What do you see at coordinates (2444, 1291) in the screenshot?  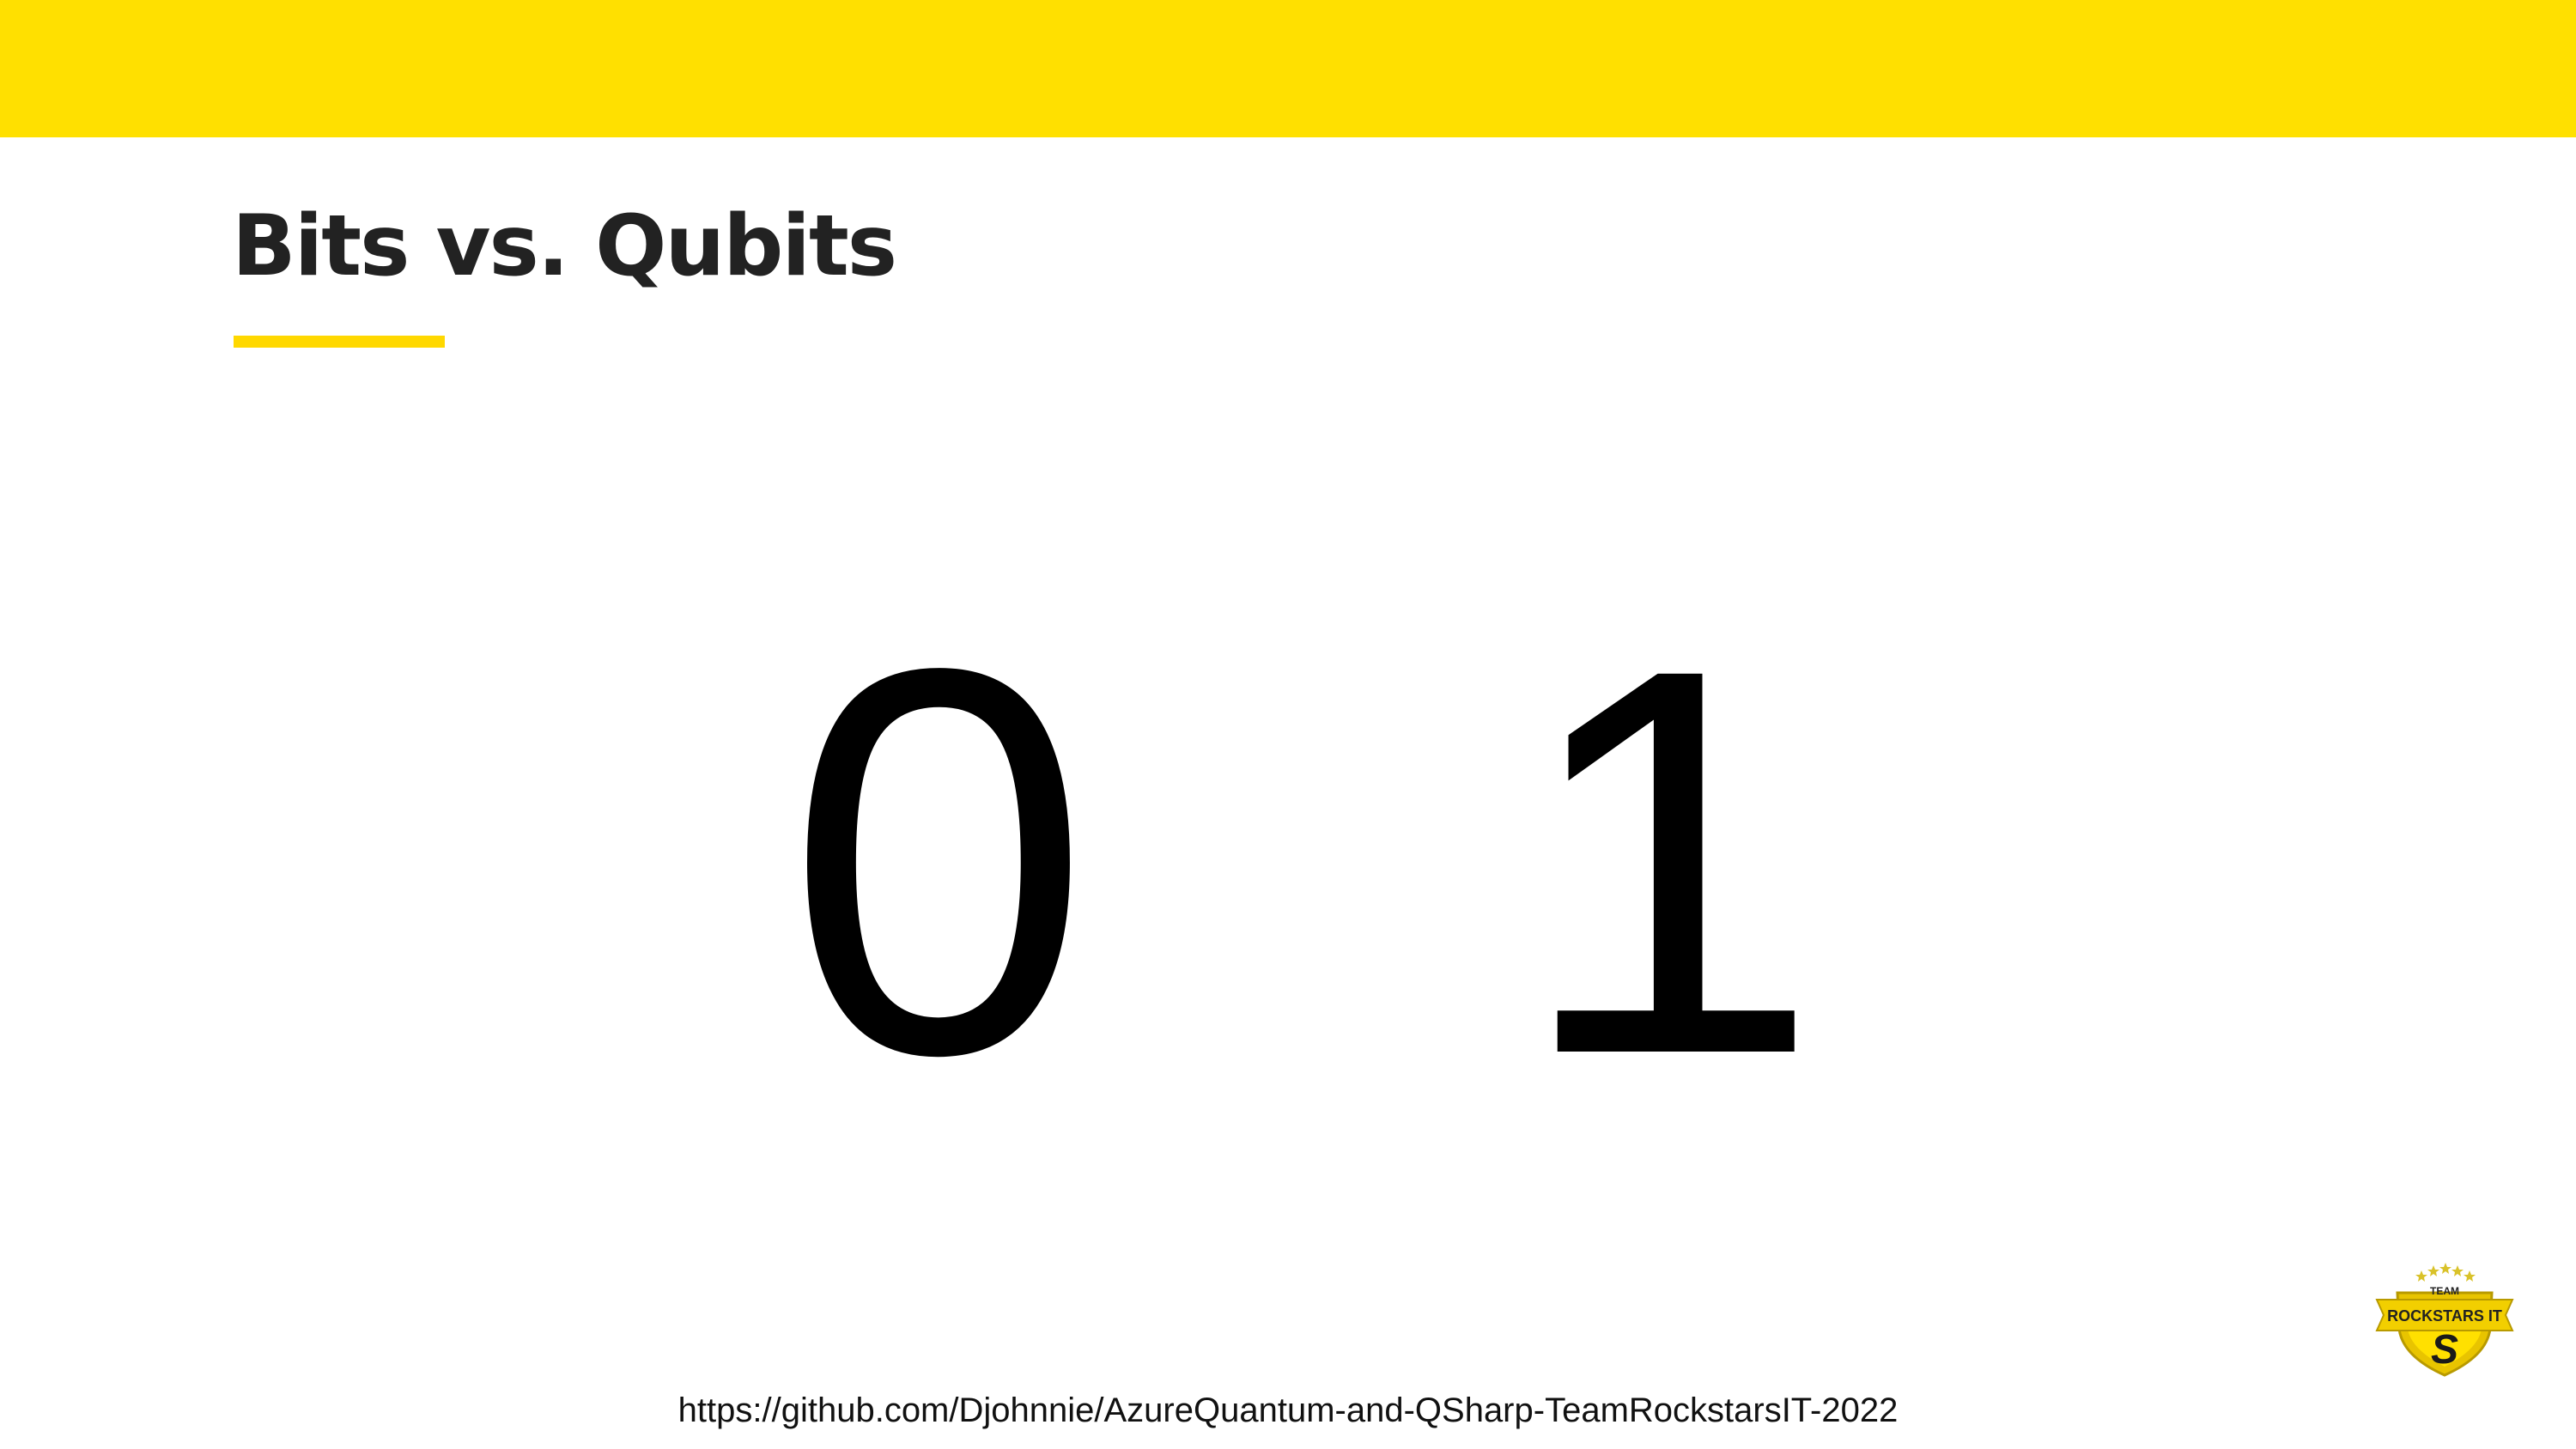 I see `logo-top-text: TEAM` at bounding box center [2444, 1291].